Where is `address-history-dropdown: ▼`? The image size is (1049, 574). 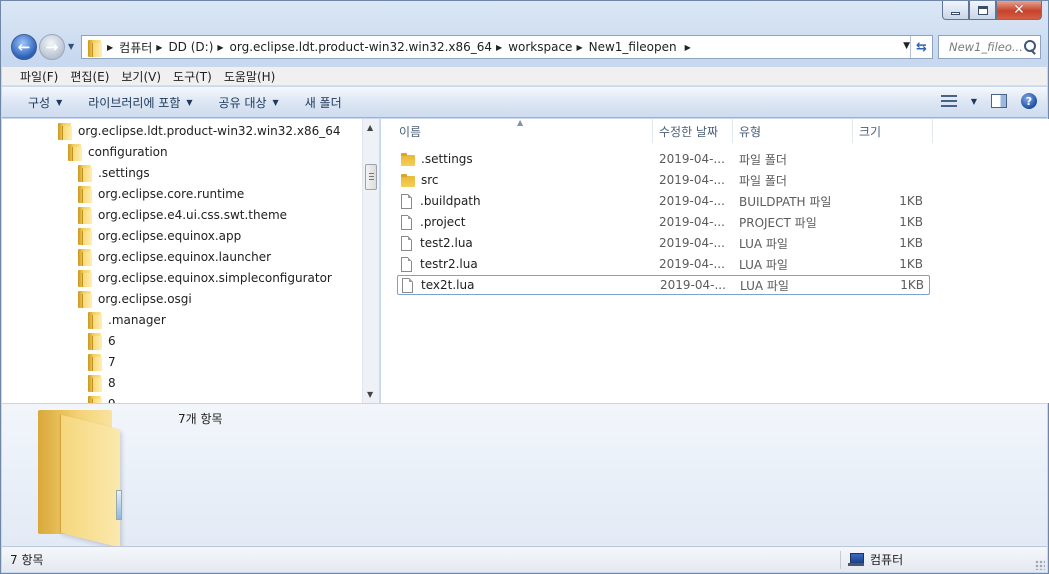
address-history-dropdown: ▼ is located at coordinates (906, 46).